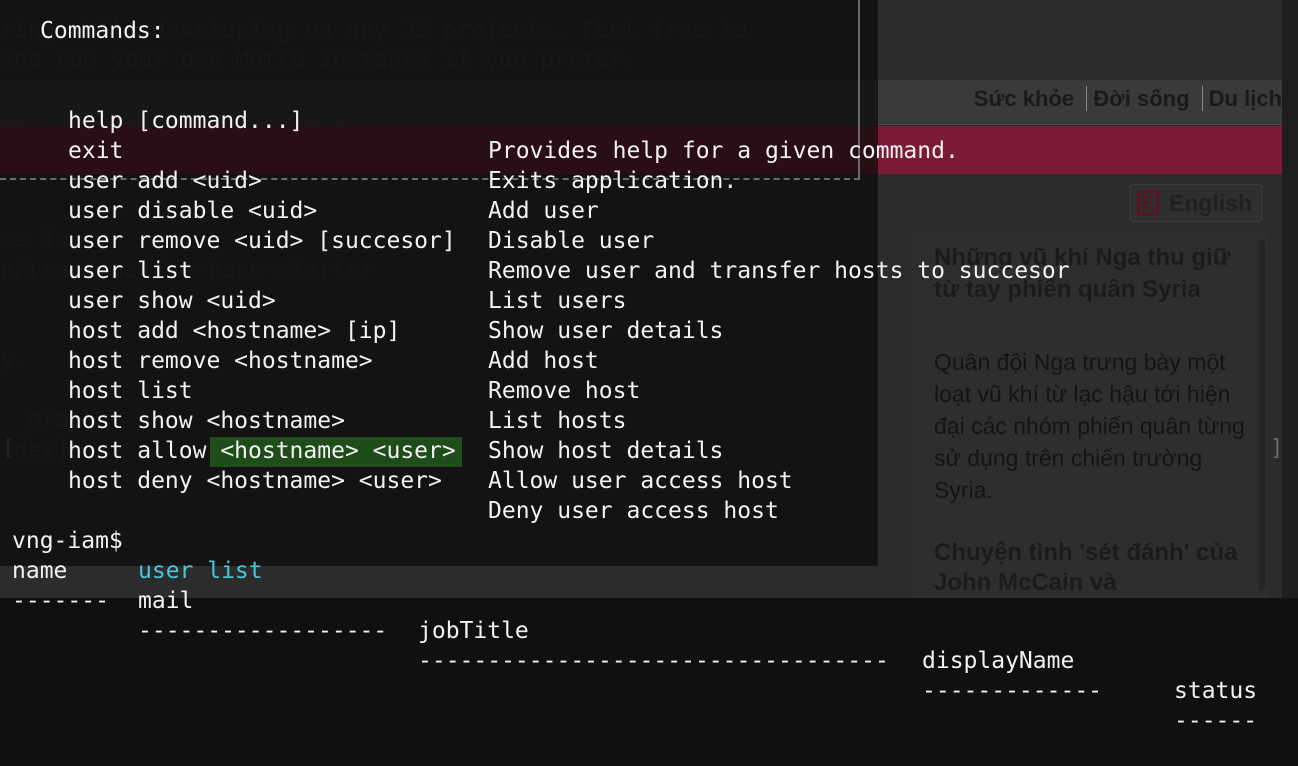 This screenshot has height=766, width=1298. Describe the element at coordinates (313, 390) in the screenshot. I see `command-row: host list List hosts` at that location.